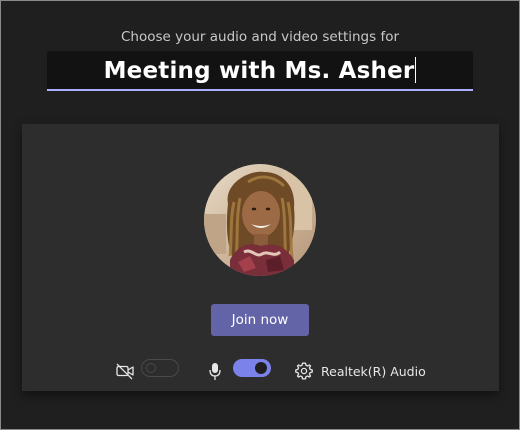 This screenshot has height=430, width=520. I want to click on gear-icon, so click(304, 371).